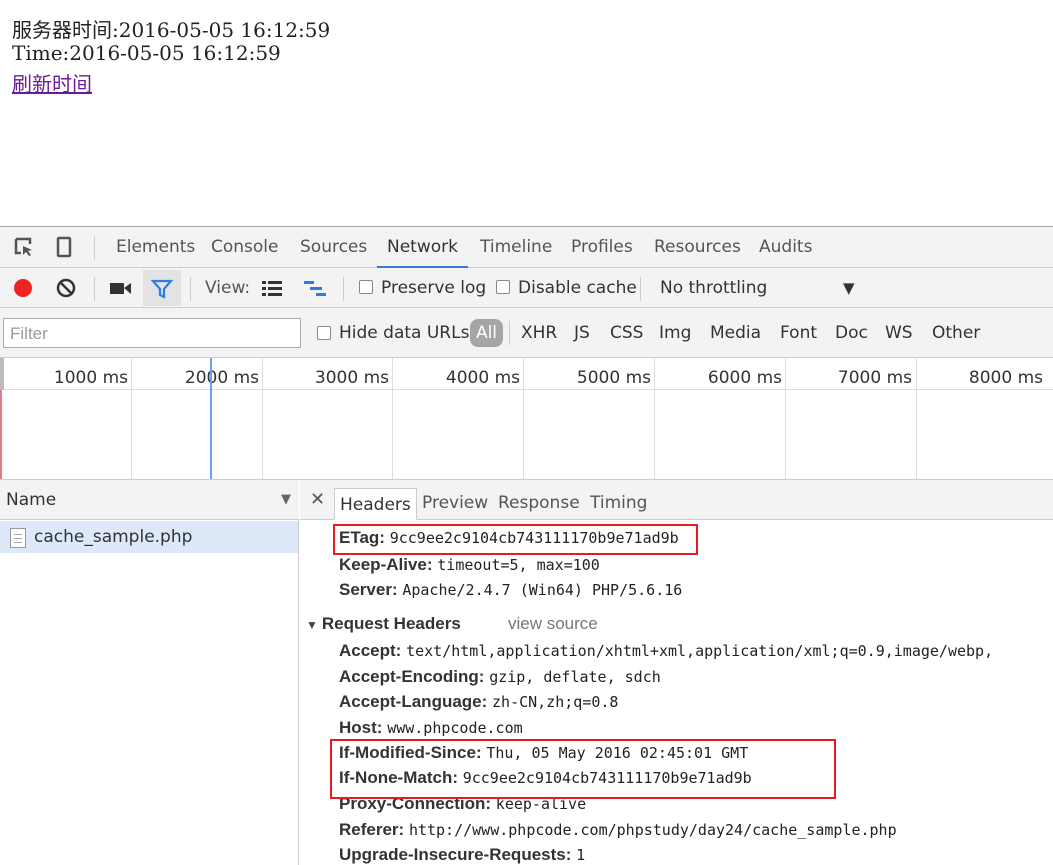 This screenshot has width=1053, height=865. I want to click on name-header-label: Name, so click(31, 500).